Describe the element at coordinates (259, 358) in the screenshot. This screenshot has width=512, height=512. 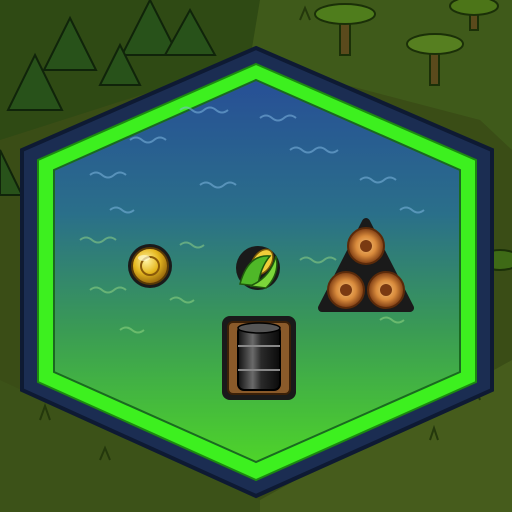
I see `oil-barrel-icon` at that location.